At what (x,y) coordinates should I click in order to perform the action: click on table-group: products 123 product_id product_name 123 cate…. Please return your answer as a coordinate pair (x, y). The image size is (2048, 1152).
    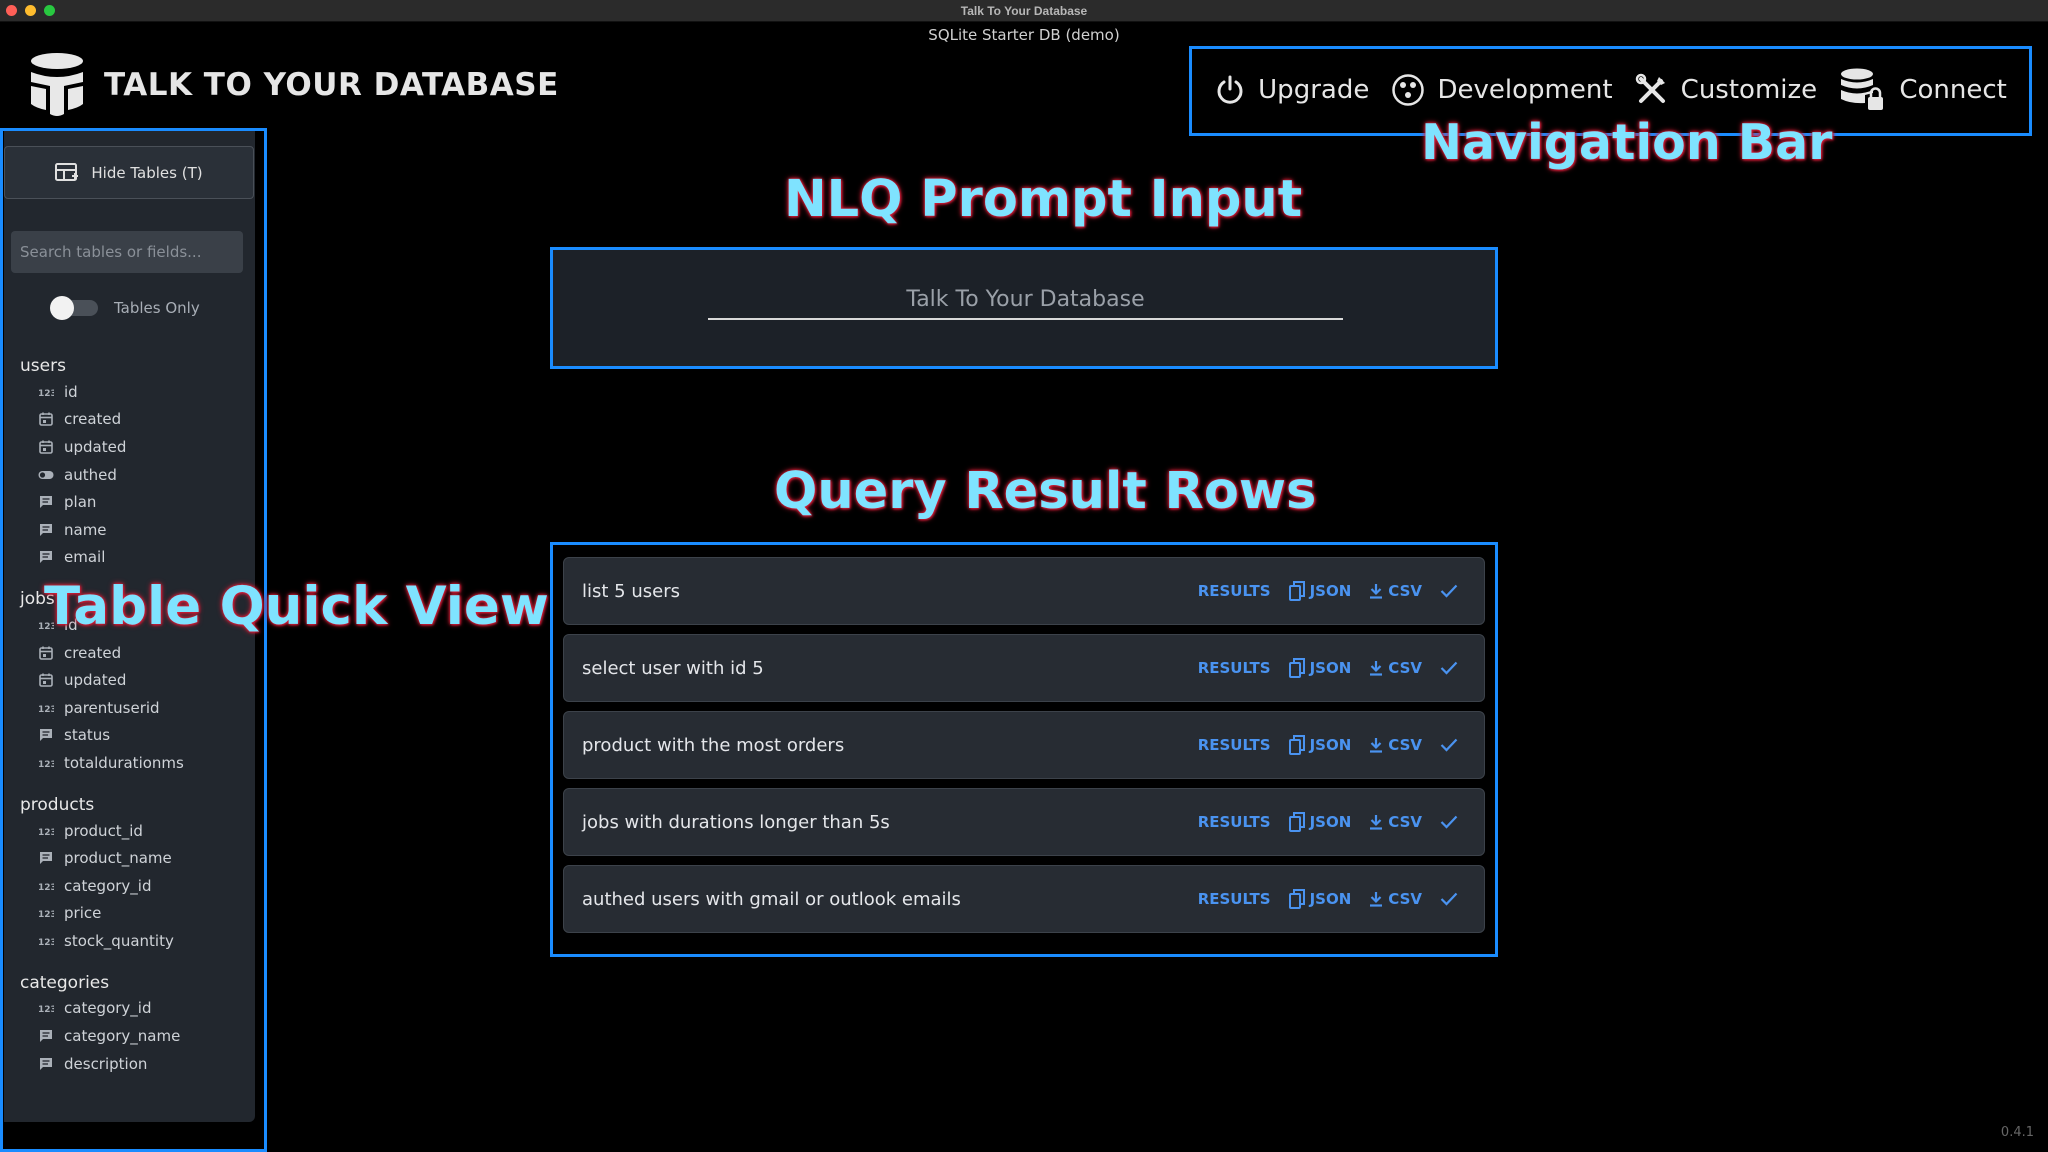
    Looking at the image, I should click on (135, 874).